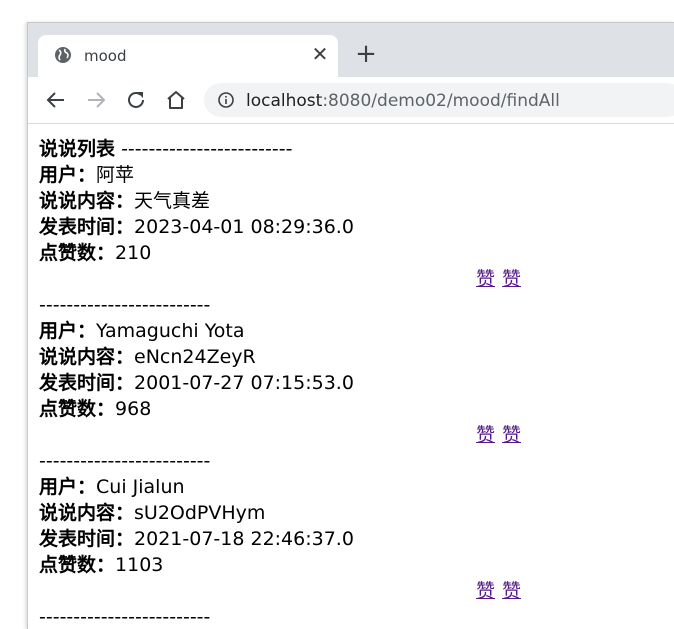  What do you see at coordinates (320, 54) in the screenshot?
I see `close-icon: ✕` at bounding box center [320, 54].